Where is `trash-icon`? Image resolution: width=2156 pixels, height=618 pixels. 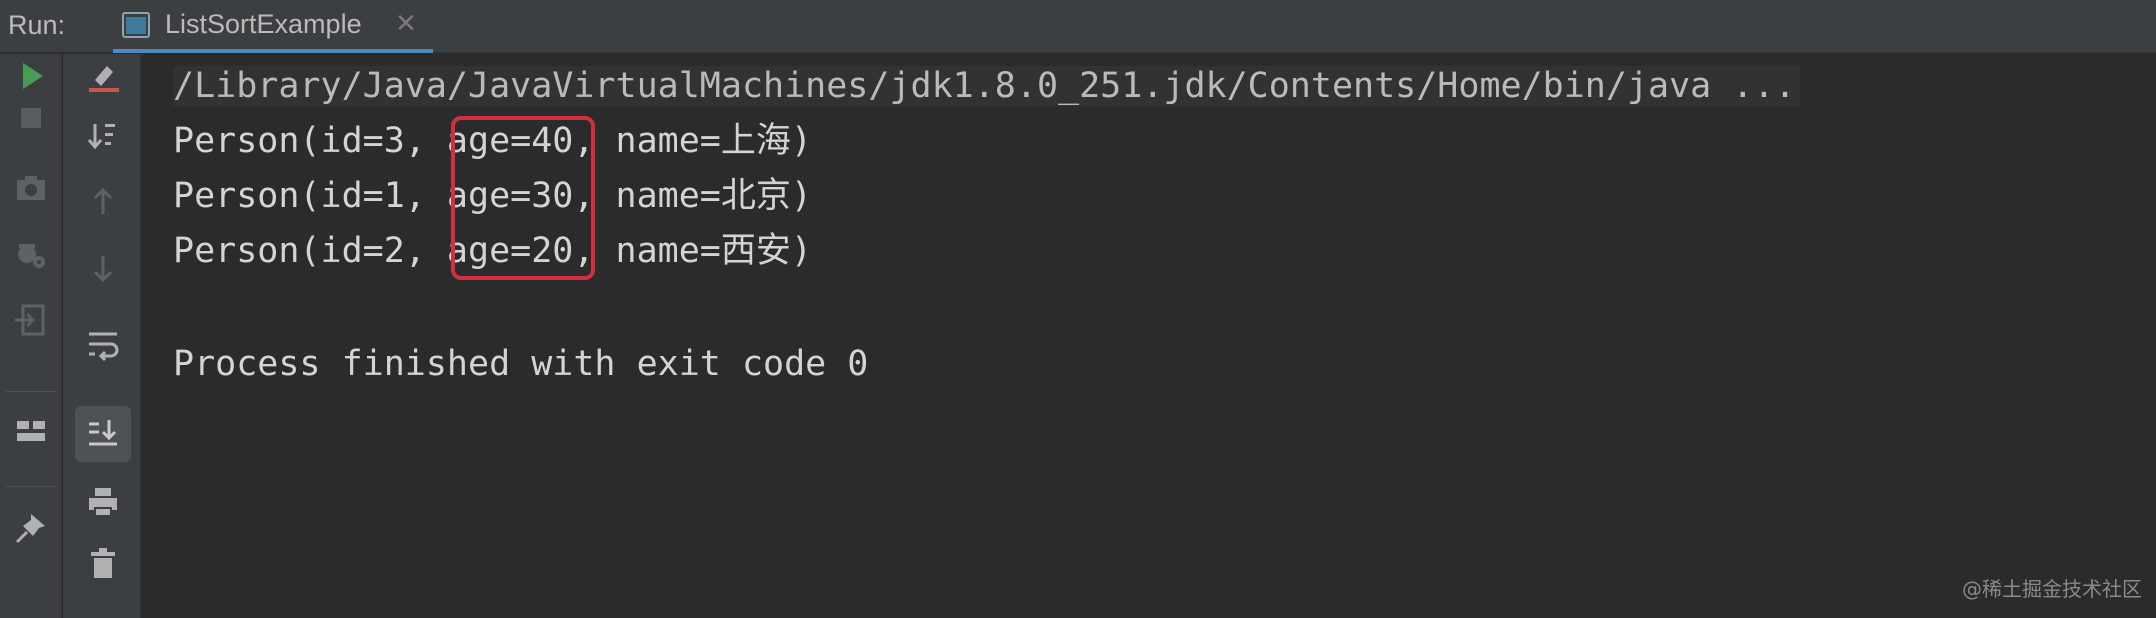 trash-icon is located at coordinates (103, 564).